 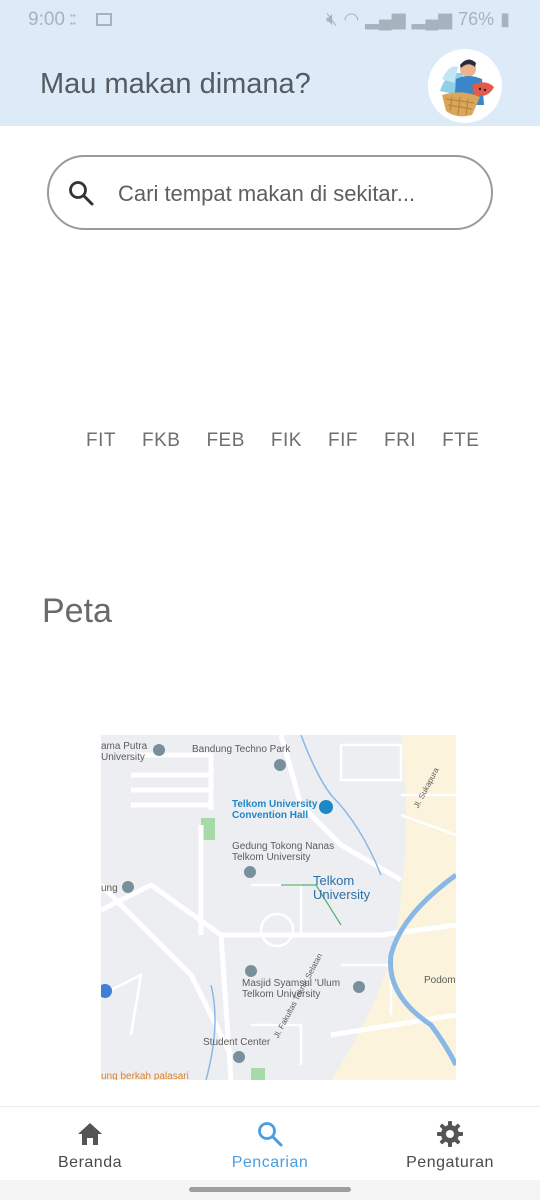 I want to click on map-label: Telkom University Convention Hall, so click(x=275, y=810).